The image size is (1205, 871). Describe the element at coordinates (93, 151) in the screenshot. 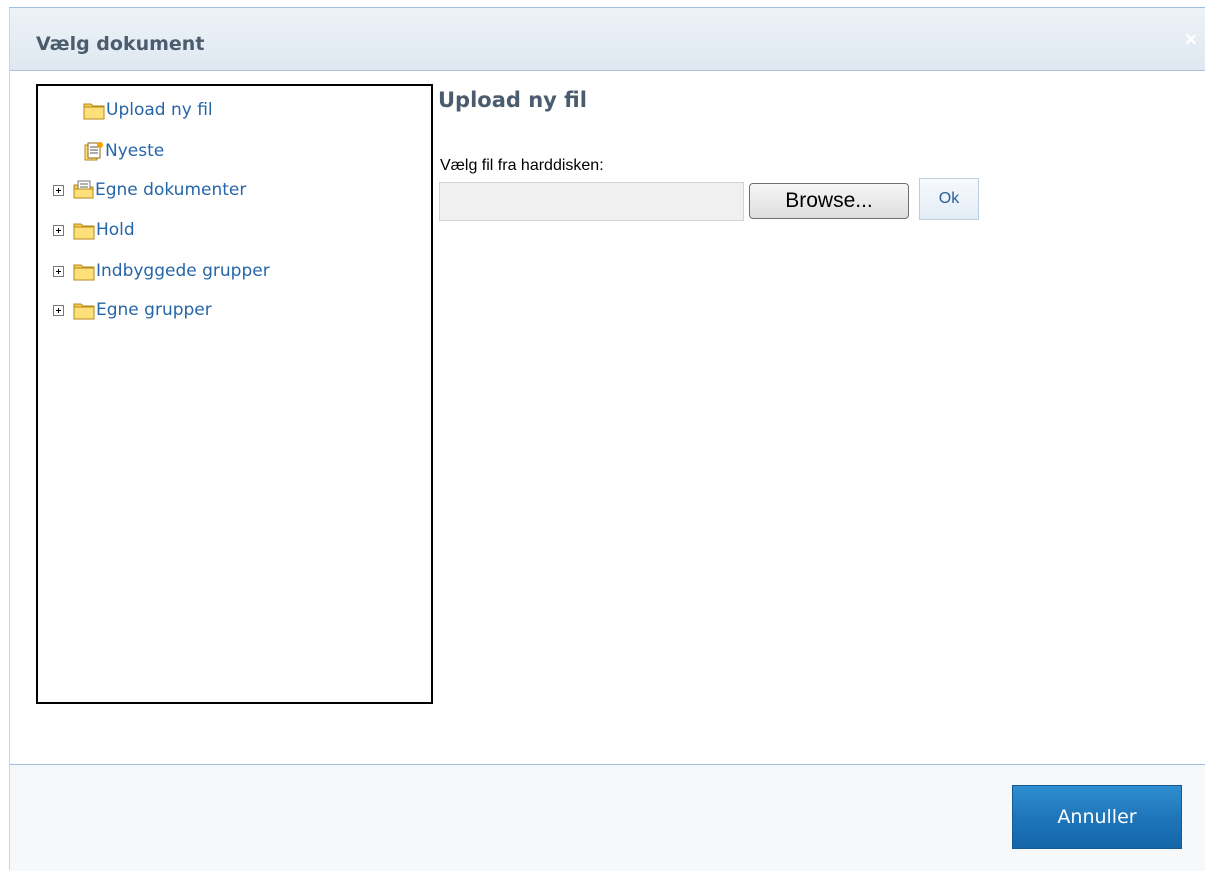

I see `document-new-icon` at that location.